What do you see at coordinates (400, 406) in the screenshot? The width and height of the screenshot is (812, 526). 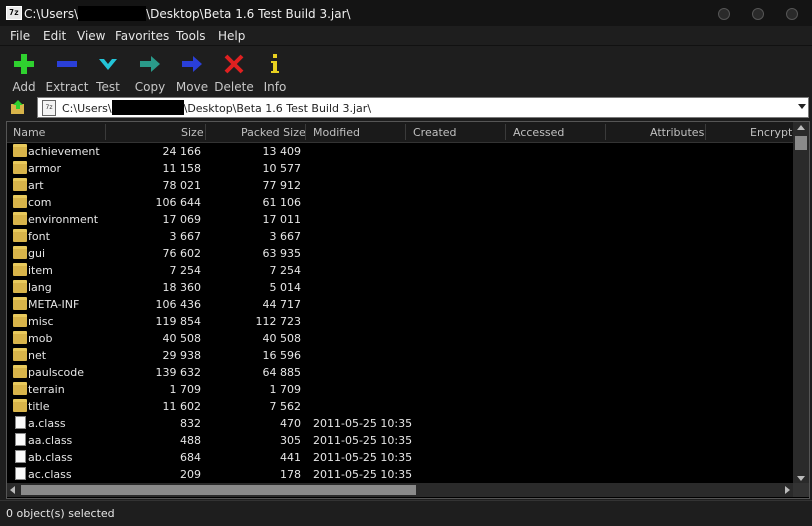 I see `list-item: title 11 602 7 562` at bounding box center [400, 406].